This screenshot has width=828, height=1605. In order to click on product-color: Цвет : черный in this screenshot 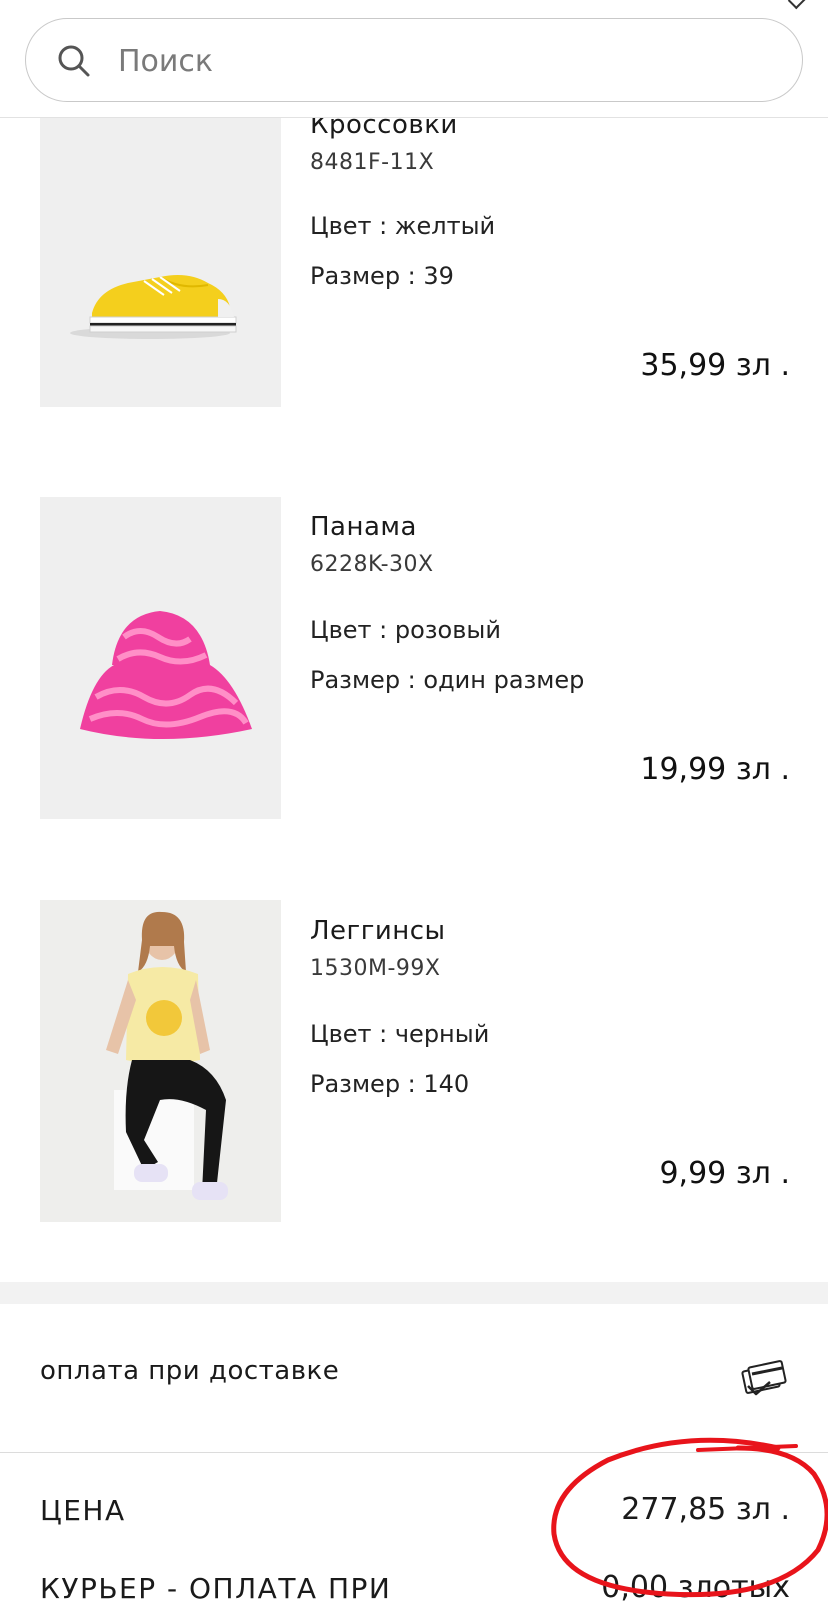, I will do `click(400, 1034)`.